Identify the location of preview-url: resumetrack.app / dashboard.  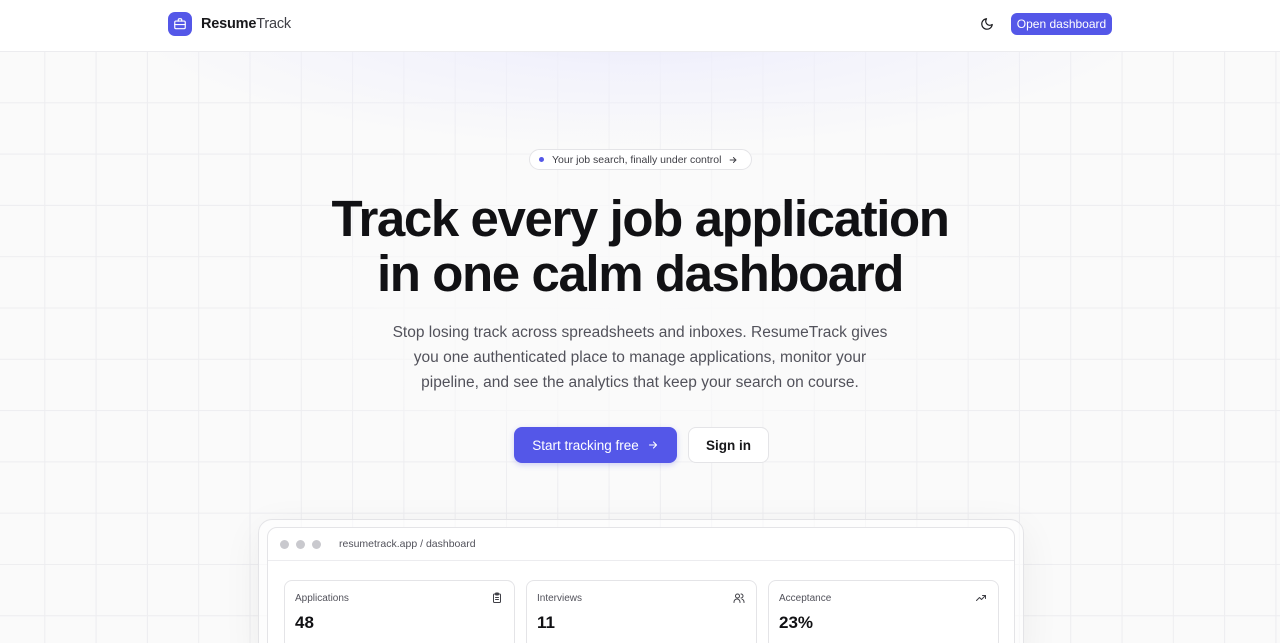
(407, 544).